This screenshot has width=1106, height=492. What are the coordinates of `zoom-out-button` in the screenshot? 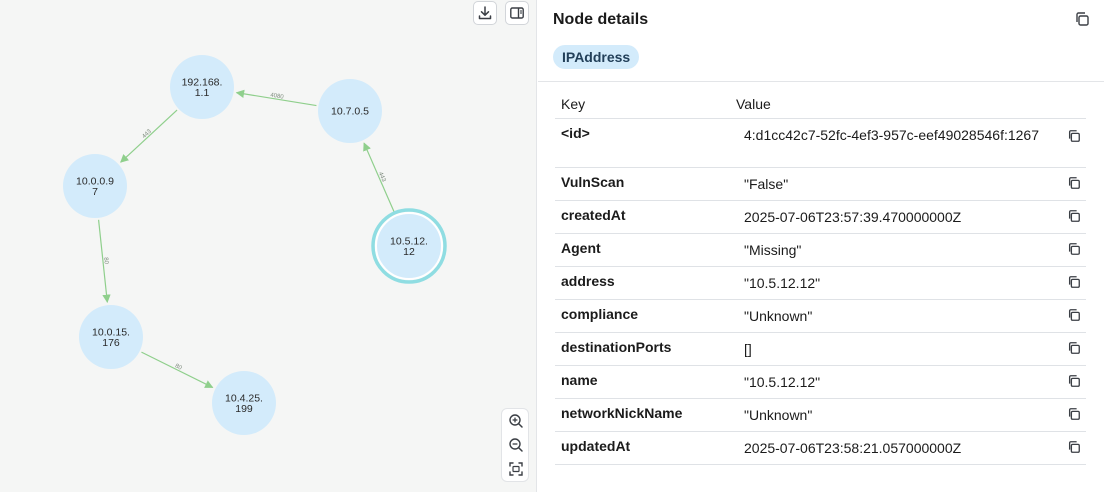 It's located at (516, 445).